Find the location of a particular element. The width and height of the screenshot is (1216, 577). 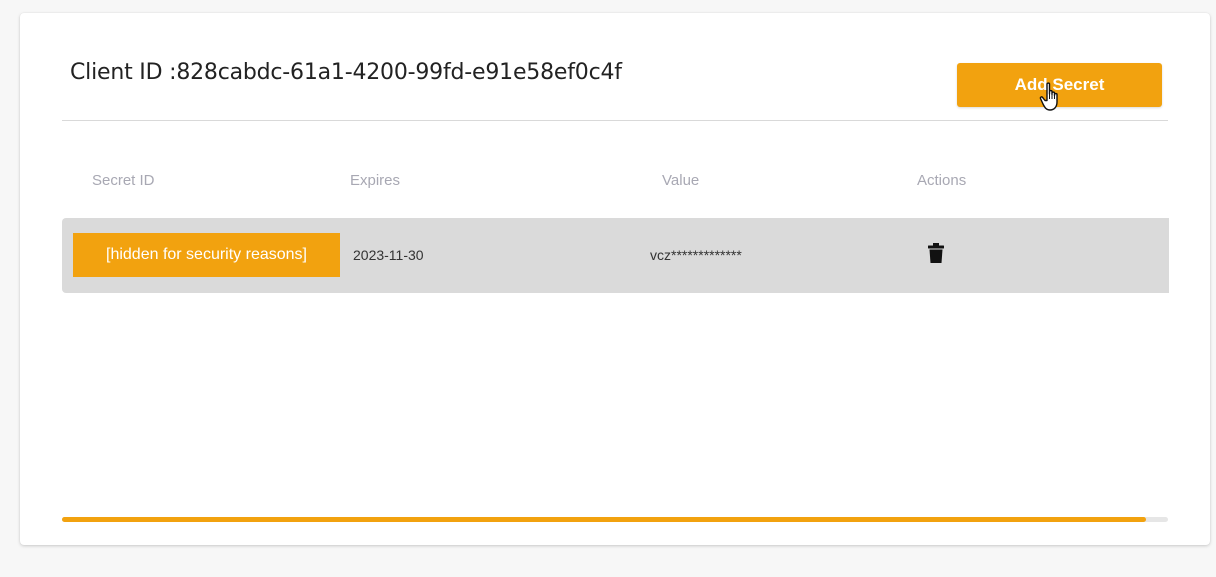

trash-icon is located at coordinates (936, 253).